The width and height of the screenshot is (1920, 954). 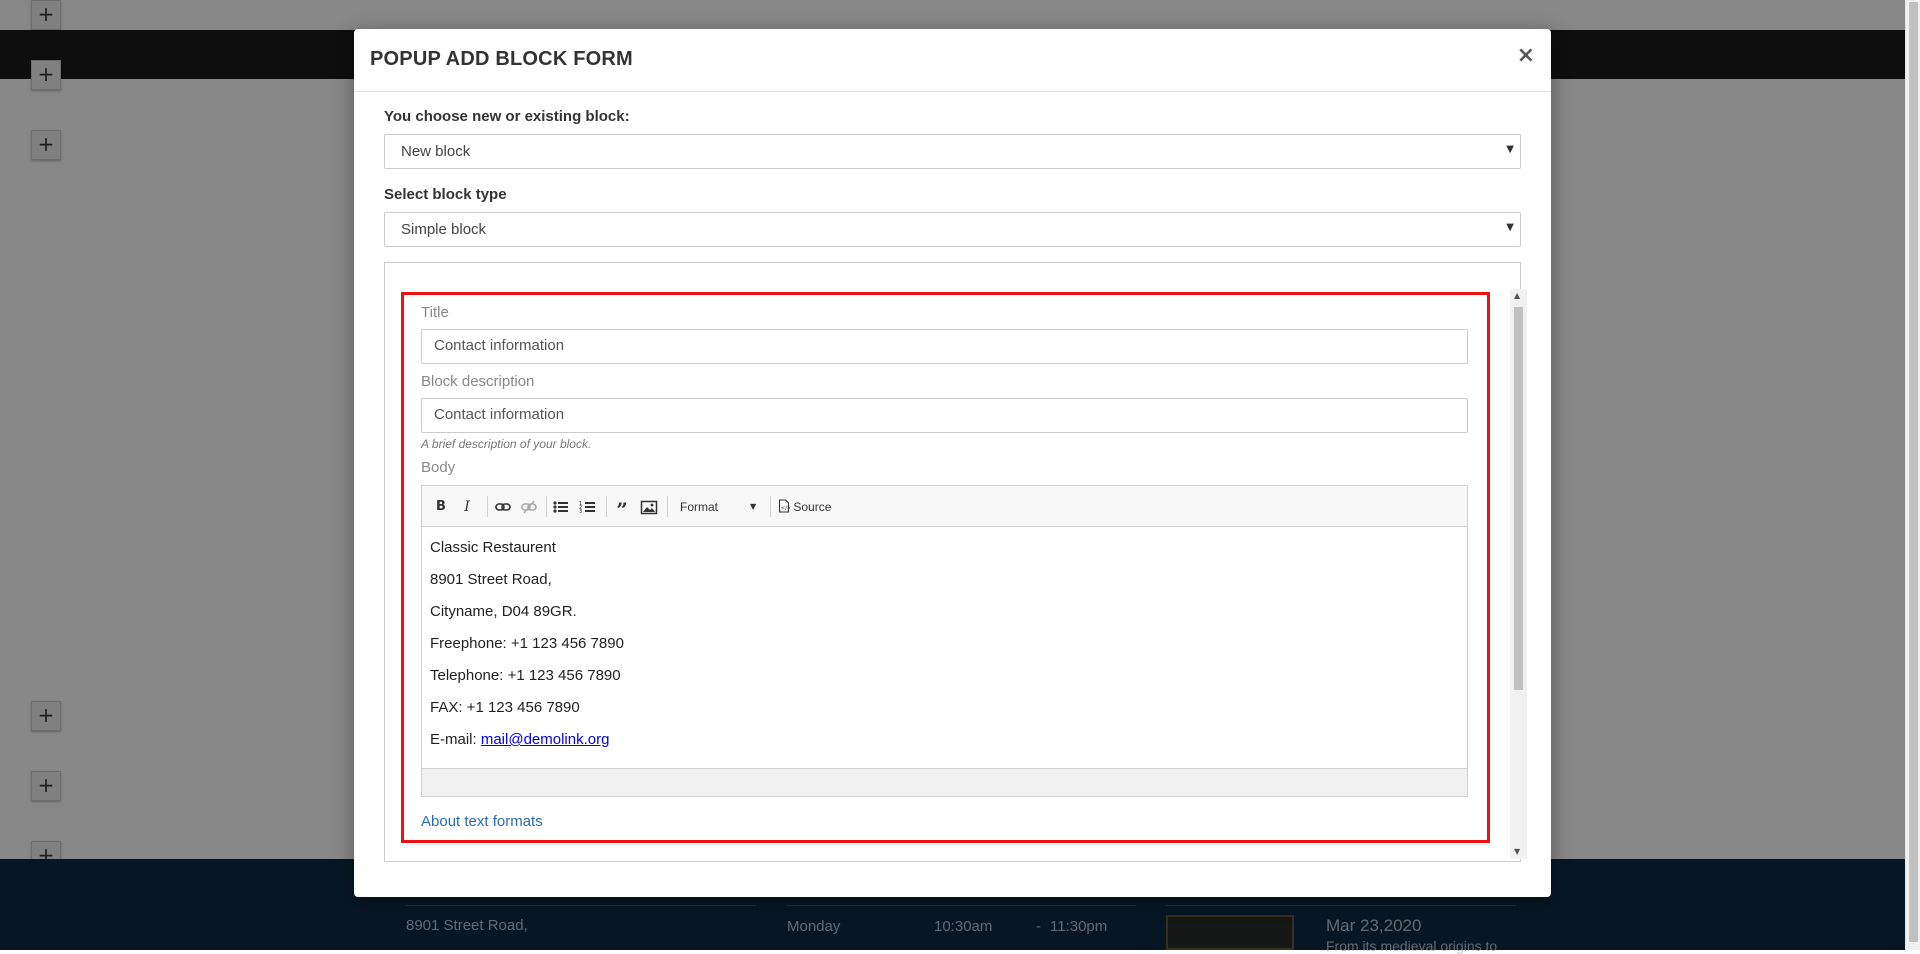 I want to click on bulleted-list-icon, so click(x=561, y=507).